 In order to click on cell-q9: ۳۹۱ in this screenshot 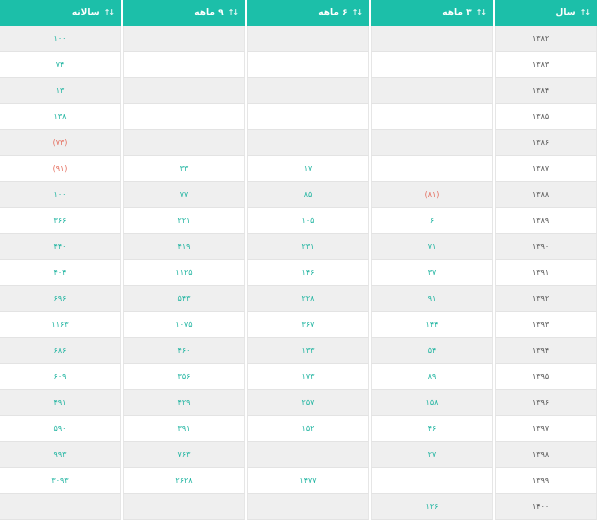, I will do `click(184, 429)`.